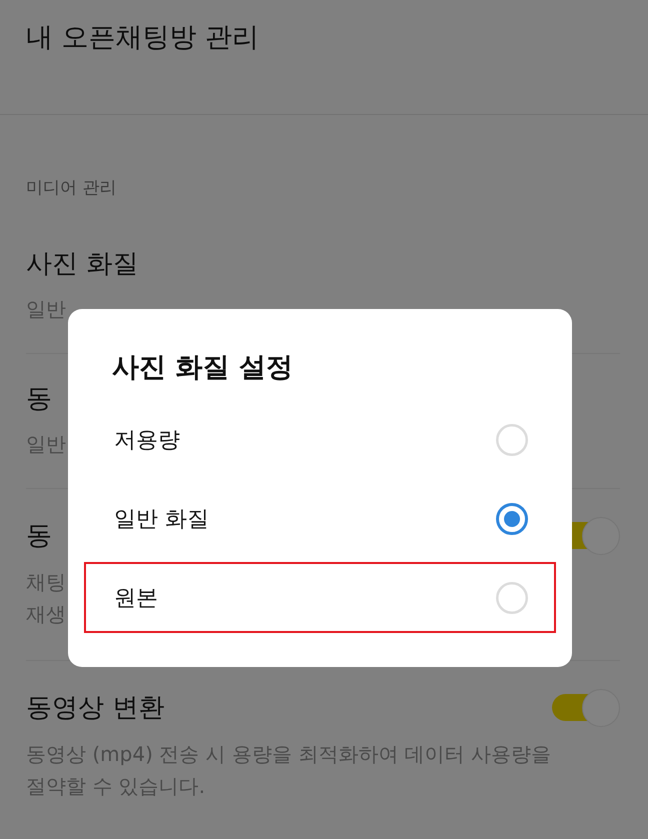  Describe the element at coordinates (320, 597) in the screenshot. I see `quality-option: 원본` at that location.